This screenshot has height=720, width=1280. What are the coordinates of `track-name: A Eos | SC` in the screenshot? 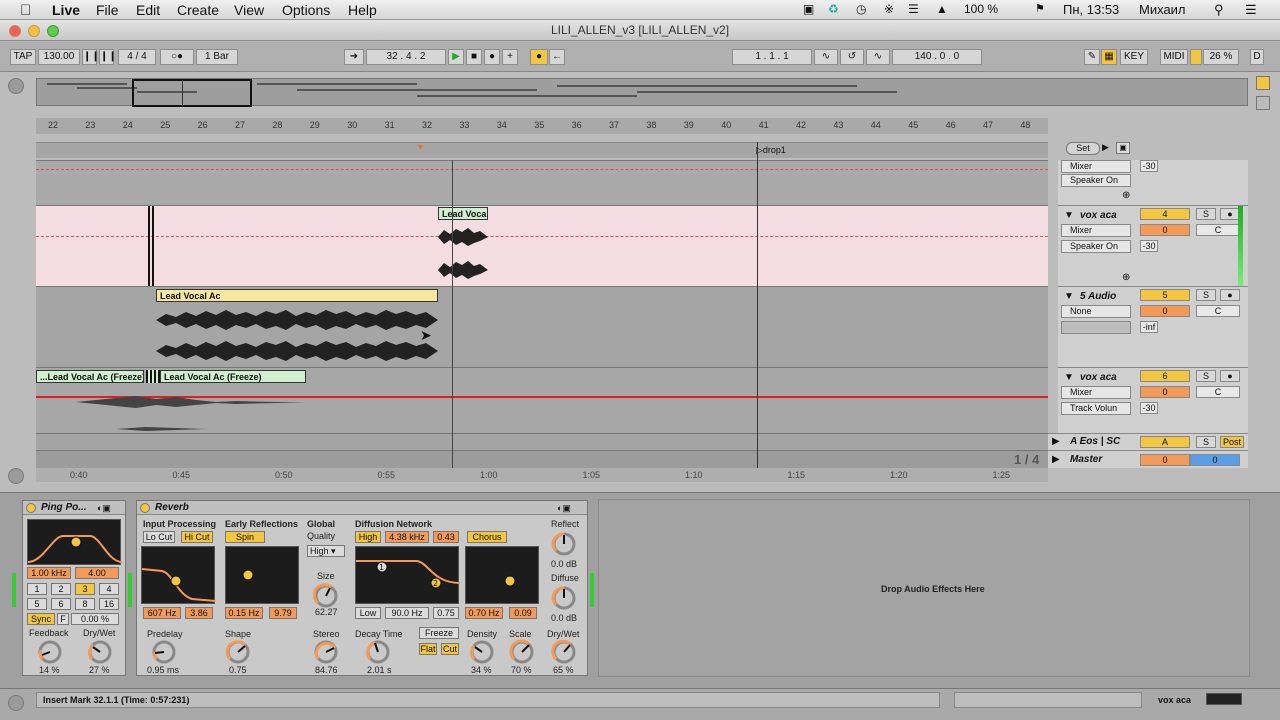 It's located at (1095, 441).